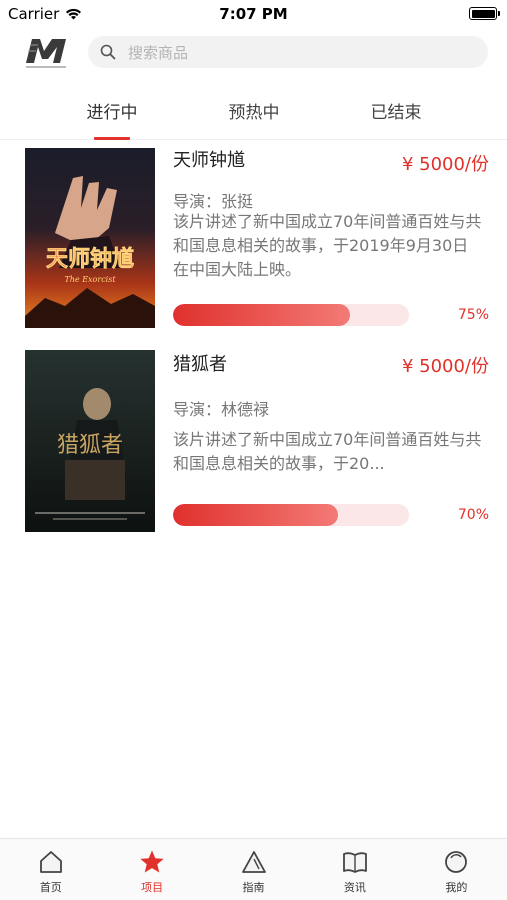 This screenshot has height=900, width=507. Describe the element at coordinates (484, 13) in the screenshot. I see `battery-icon` at that location.